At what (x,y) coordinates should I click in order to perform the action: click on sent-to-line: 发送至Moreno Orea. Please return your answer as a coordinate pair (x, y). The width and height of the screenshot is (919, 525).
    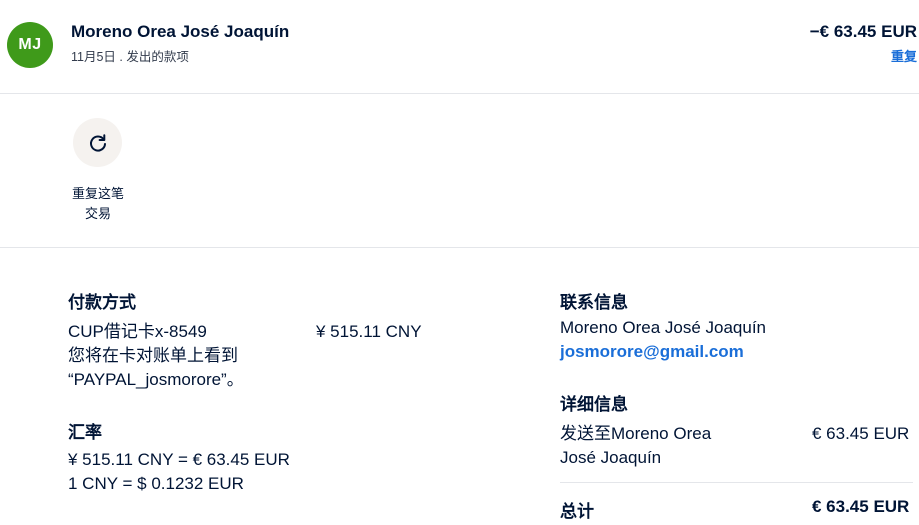
    Looking at the image, I should click on (636, 433).